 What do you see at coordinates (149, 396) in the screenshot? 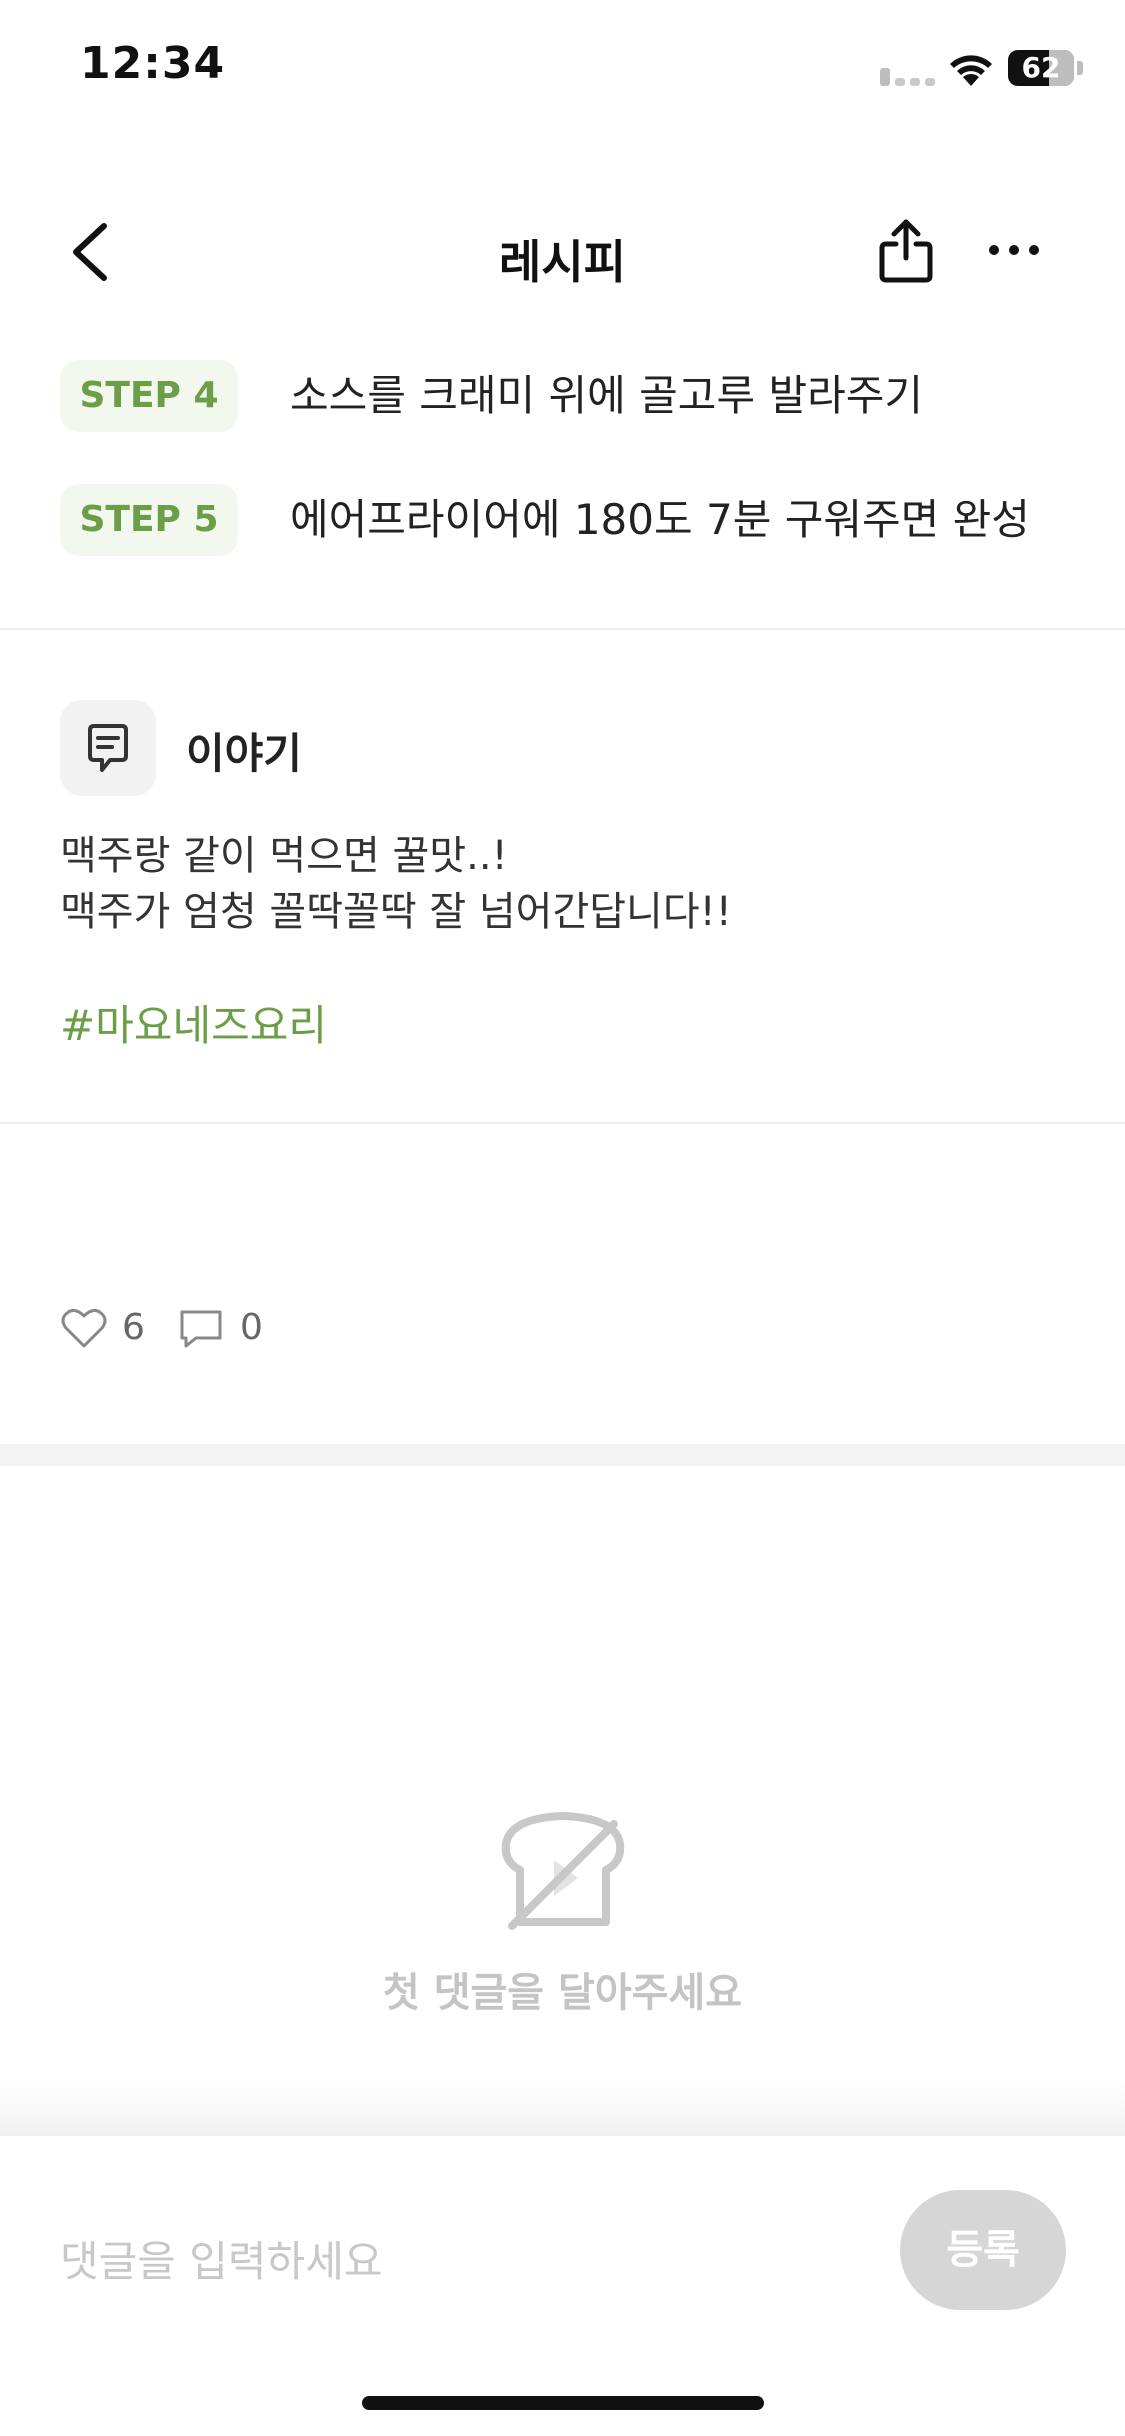
I see `step-badge: STEP 4` at bounding box center [149, 396].